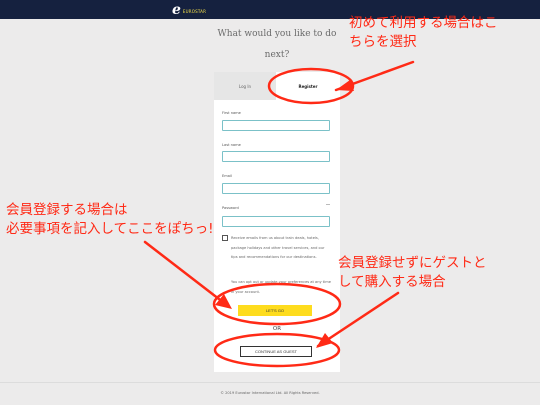  What do you see at coordinates (412, 263) in the screenshot?
I see `annotation-guest-line1: 会員登録せずにゲストと` at bounding box center [412, 263].